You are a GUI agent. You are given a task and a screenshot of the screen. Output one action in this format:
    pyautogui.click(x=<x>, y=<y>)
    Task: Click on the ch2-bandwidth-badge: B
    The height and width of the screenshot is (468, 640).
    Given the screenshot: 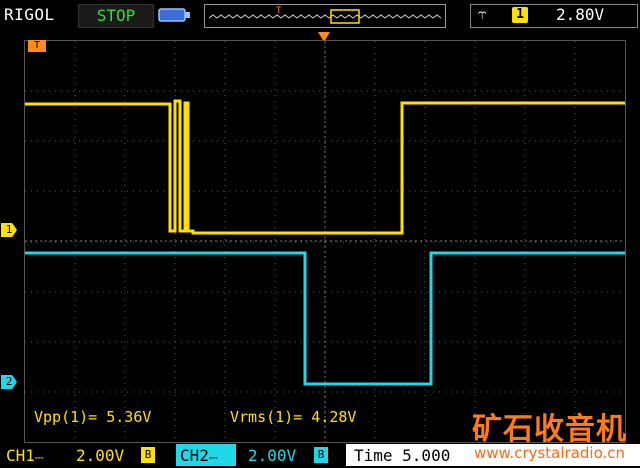 What is the action you would take?
    pyautogui.click(x=321, y=455)
    